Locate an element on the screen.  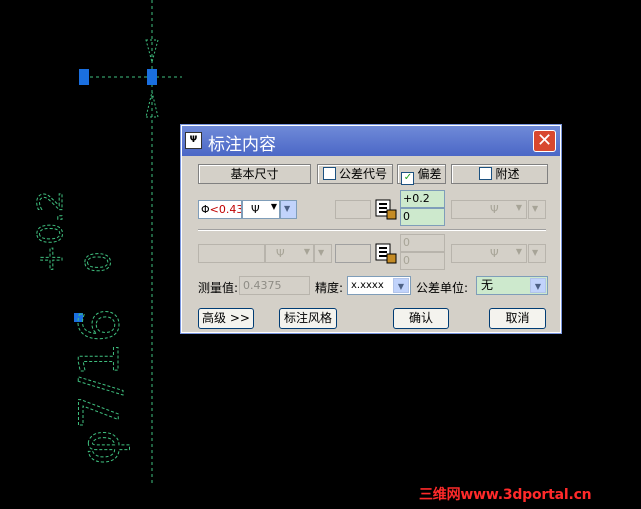
basic-size-value: <0.43750 is located at coordinates (225, 209).